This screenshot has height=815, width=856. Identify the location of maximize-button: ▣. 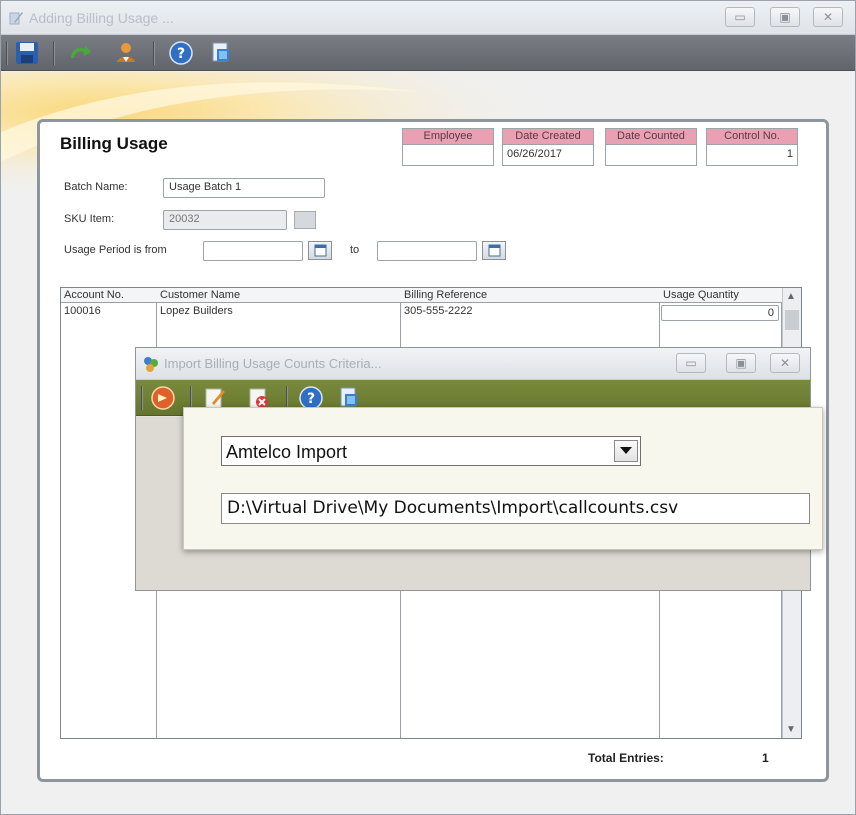
(785, 17).